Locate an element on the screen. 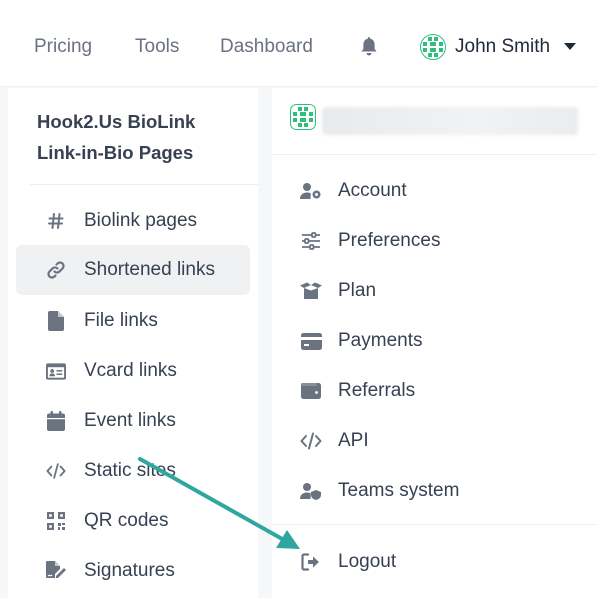 The width and height of the screenshot is (597, 598). sidebar-item-label: File links is located at coordinates (121, 320).